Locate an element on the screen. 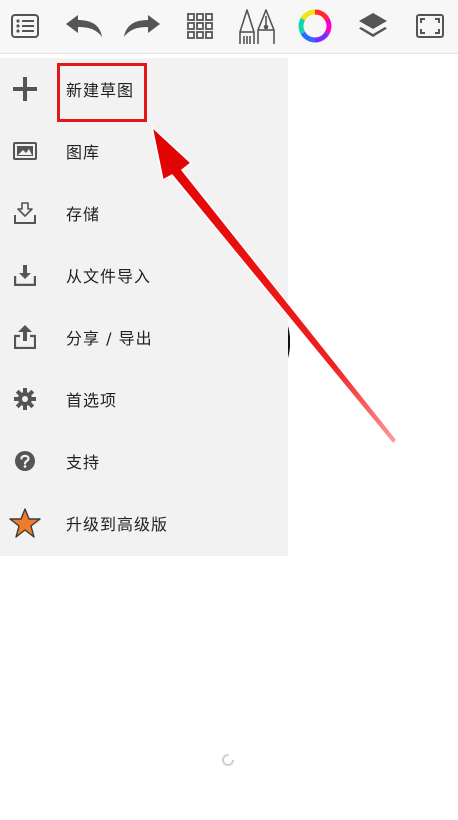 The width and height of the screenshot is (458, 820). menu-item-label: 升级到高级版 is located at coordinates (117, 524).